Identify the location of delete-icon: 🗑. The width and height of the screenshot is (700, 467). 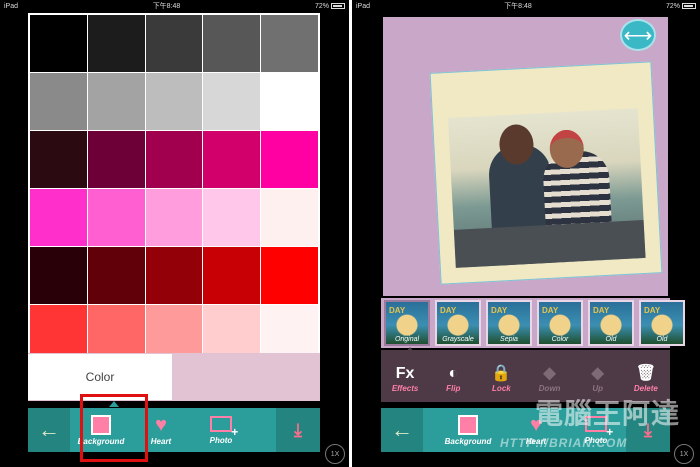
(646, 373).